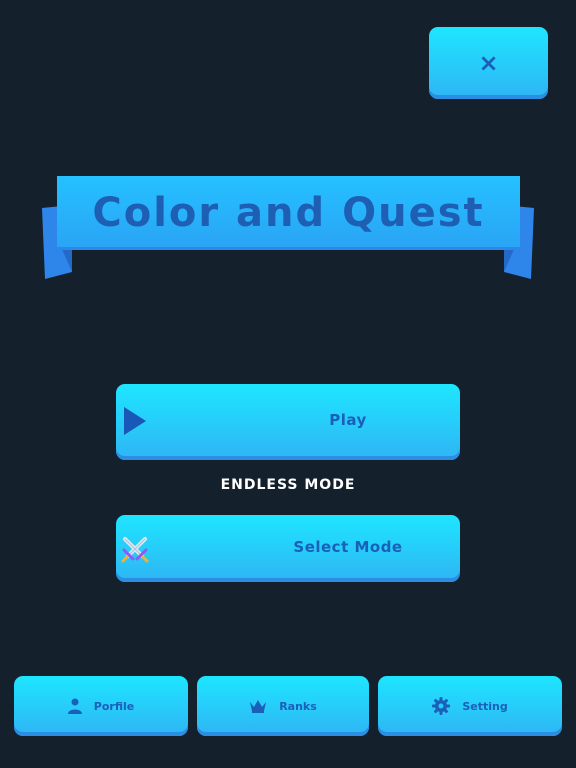 The height and width of the screenshot is (768, 576). Describe the element at coordinates (348, 420) in the screenshot. I see `play-label: Play` at that location.